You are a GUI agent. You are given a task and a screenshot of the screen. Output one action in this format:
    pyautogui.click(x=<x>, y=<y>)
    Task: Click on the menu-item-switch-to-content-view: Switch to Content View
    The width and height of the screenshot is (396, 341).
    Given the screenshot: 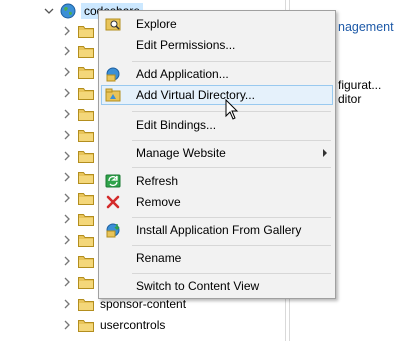 What is the action you would take?
    pyautogui.click(x=217, y=286)
    